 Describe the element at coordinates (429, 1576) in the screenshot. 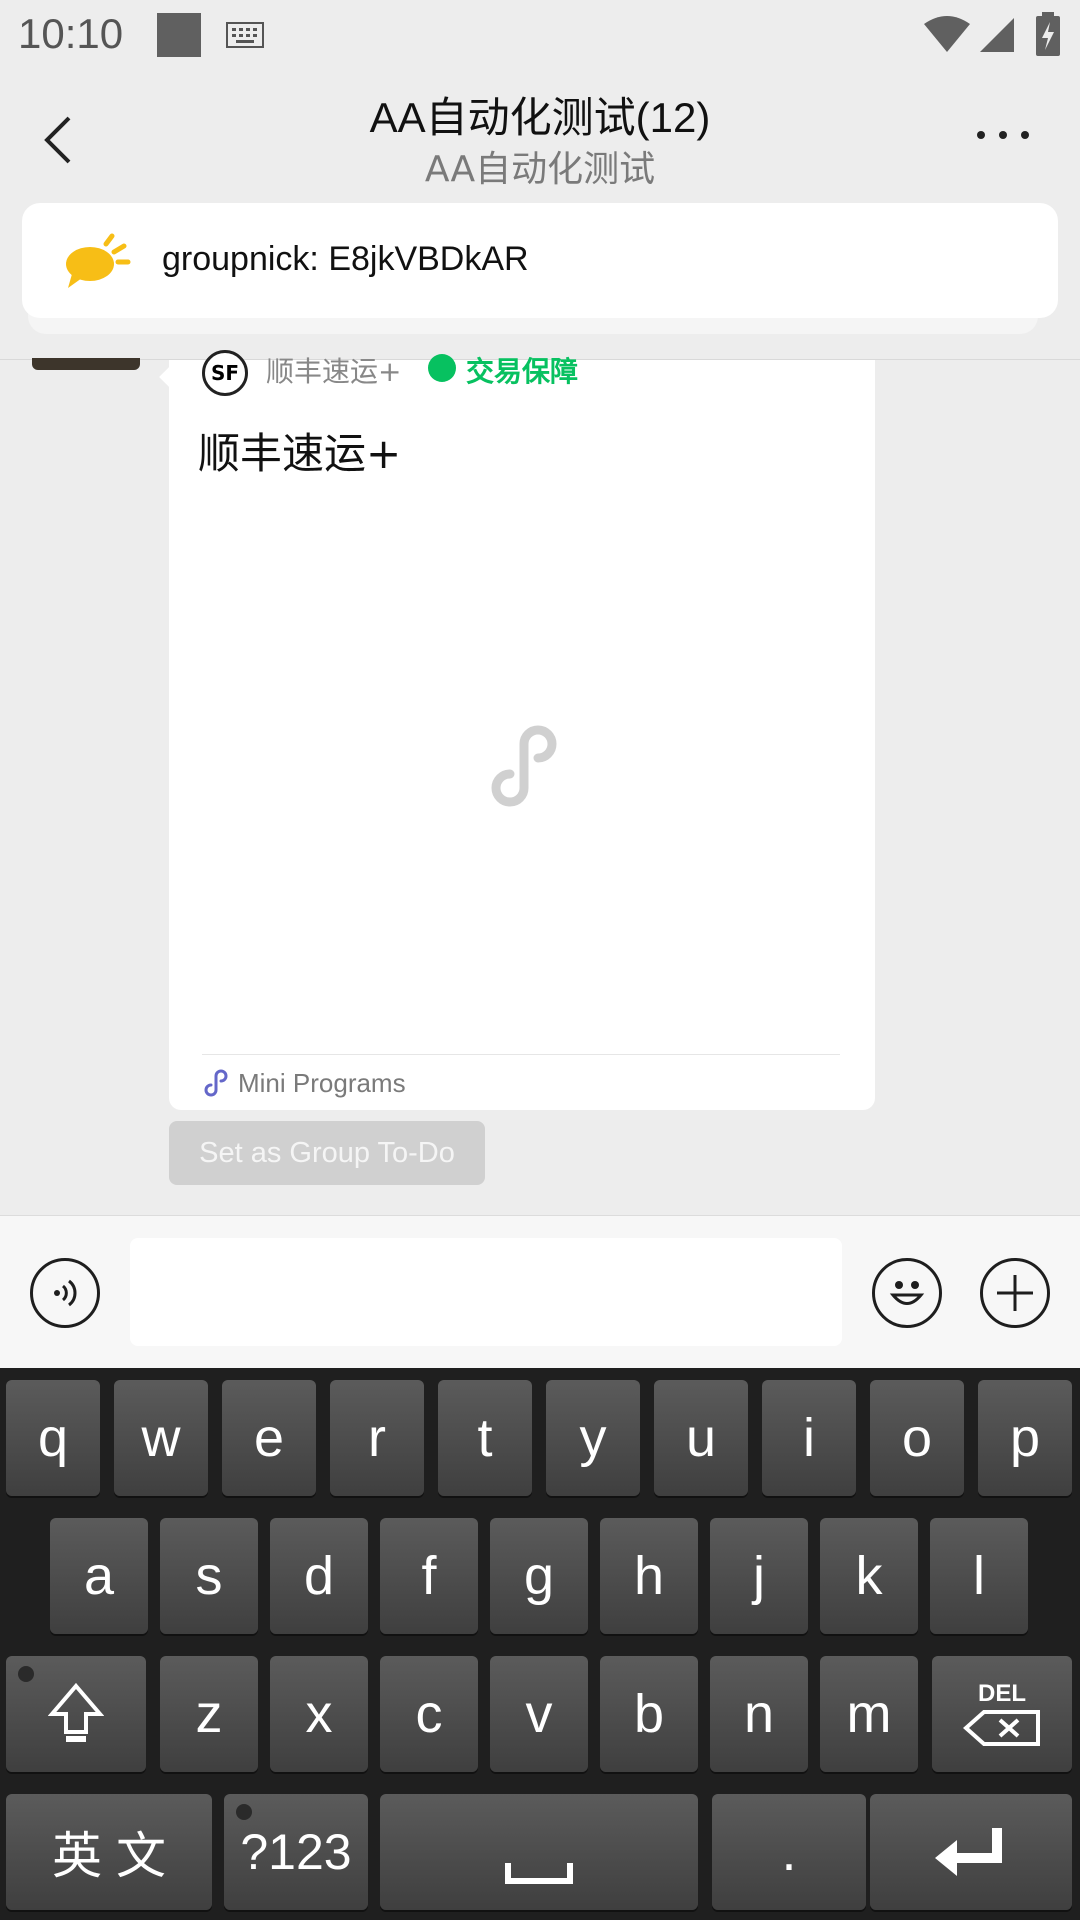

I see `key-f: f` at that location.